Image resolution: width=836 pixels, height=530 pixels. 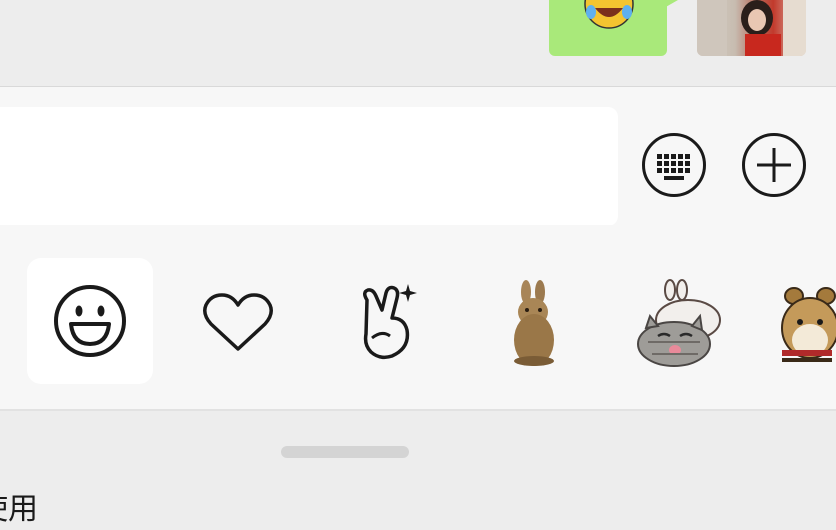 What do you see at coordinates (345, 452) in the screenshot?
I see `drag-handle` at bounding box center [345, 452].